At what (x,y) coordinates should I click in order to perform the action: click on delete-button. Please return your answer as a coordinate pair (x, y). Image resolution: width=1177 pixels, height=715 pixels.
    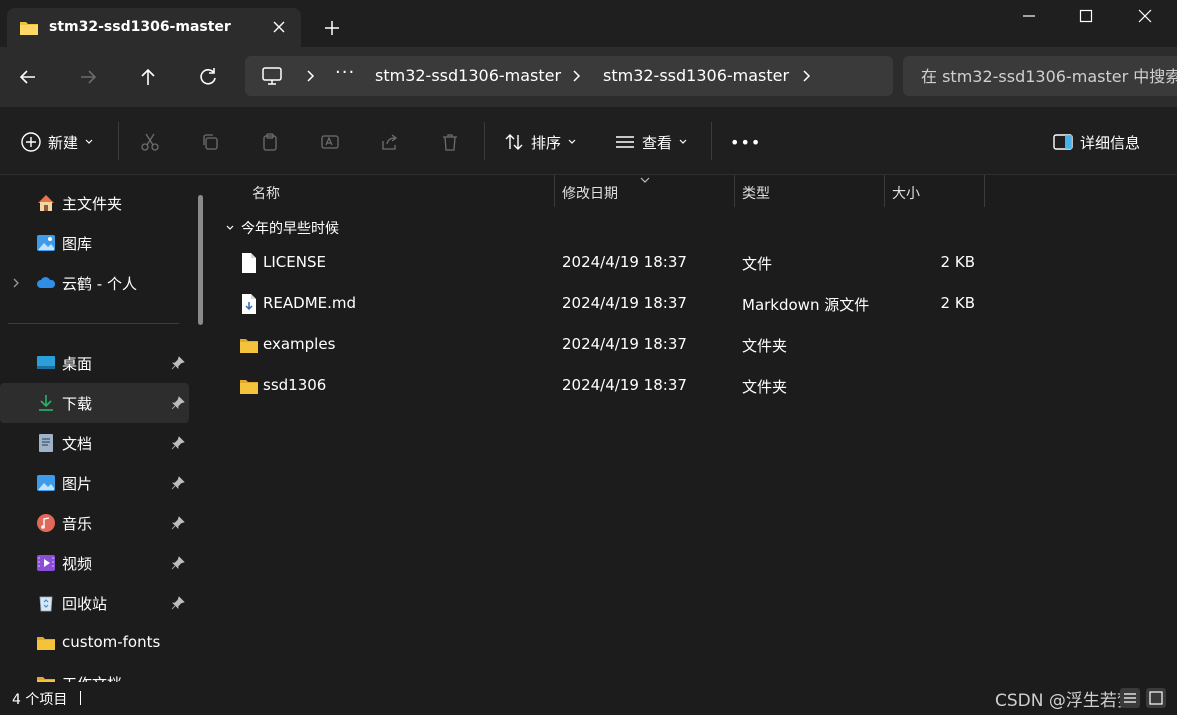
    Looking at the image, I should click on (450, 142).